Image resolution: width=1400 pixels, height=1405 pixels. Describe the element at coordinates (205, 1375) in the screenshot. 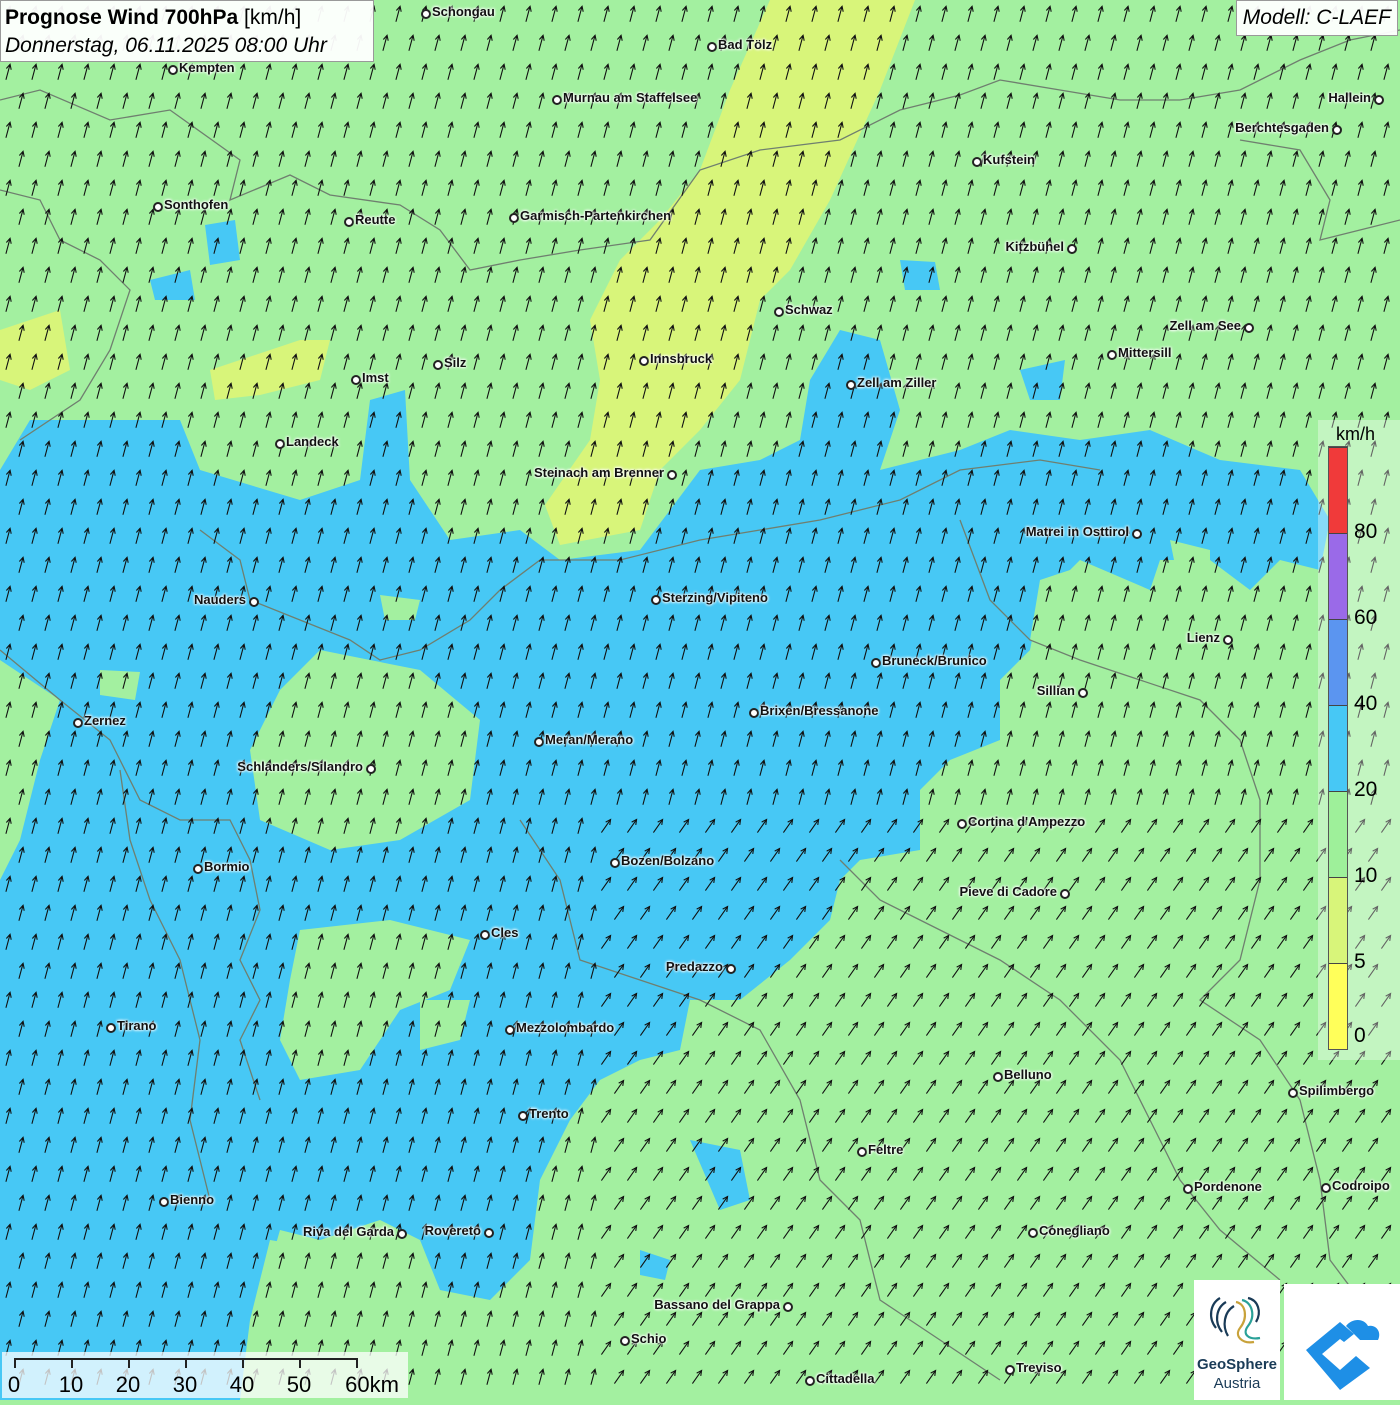

I see `scale-bar: 0 10 20 30 40 50 60km` at that location.